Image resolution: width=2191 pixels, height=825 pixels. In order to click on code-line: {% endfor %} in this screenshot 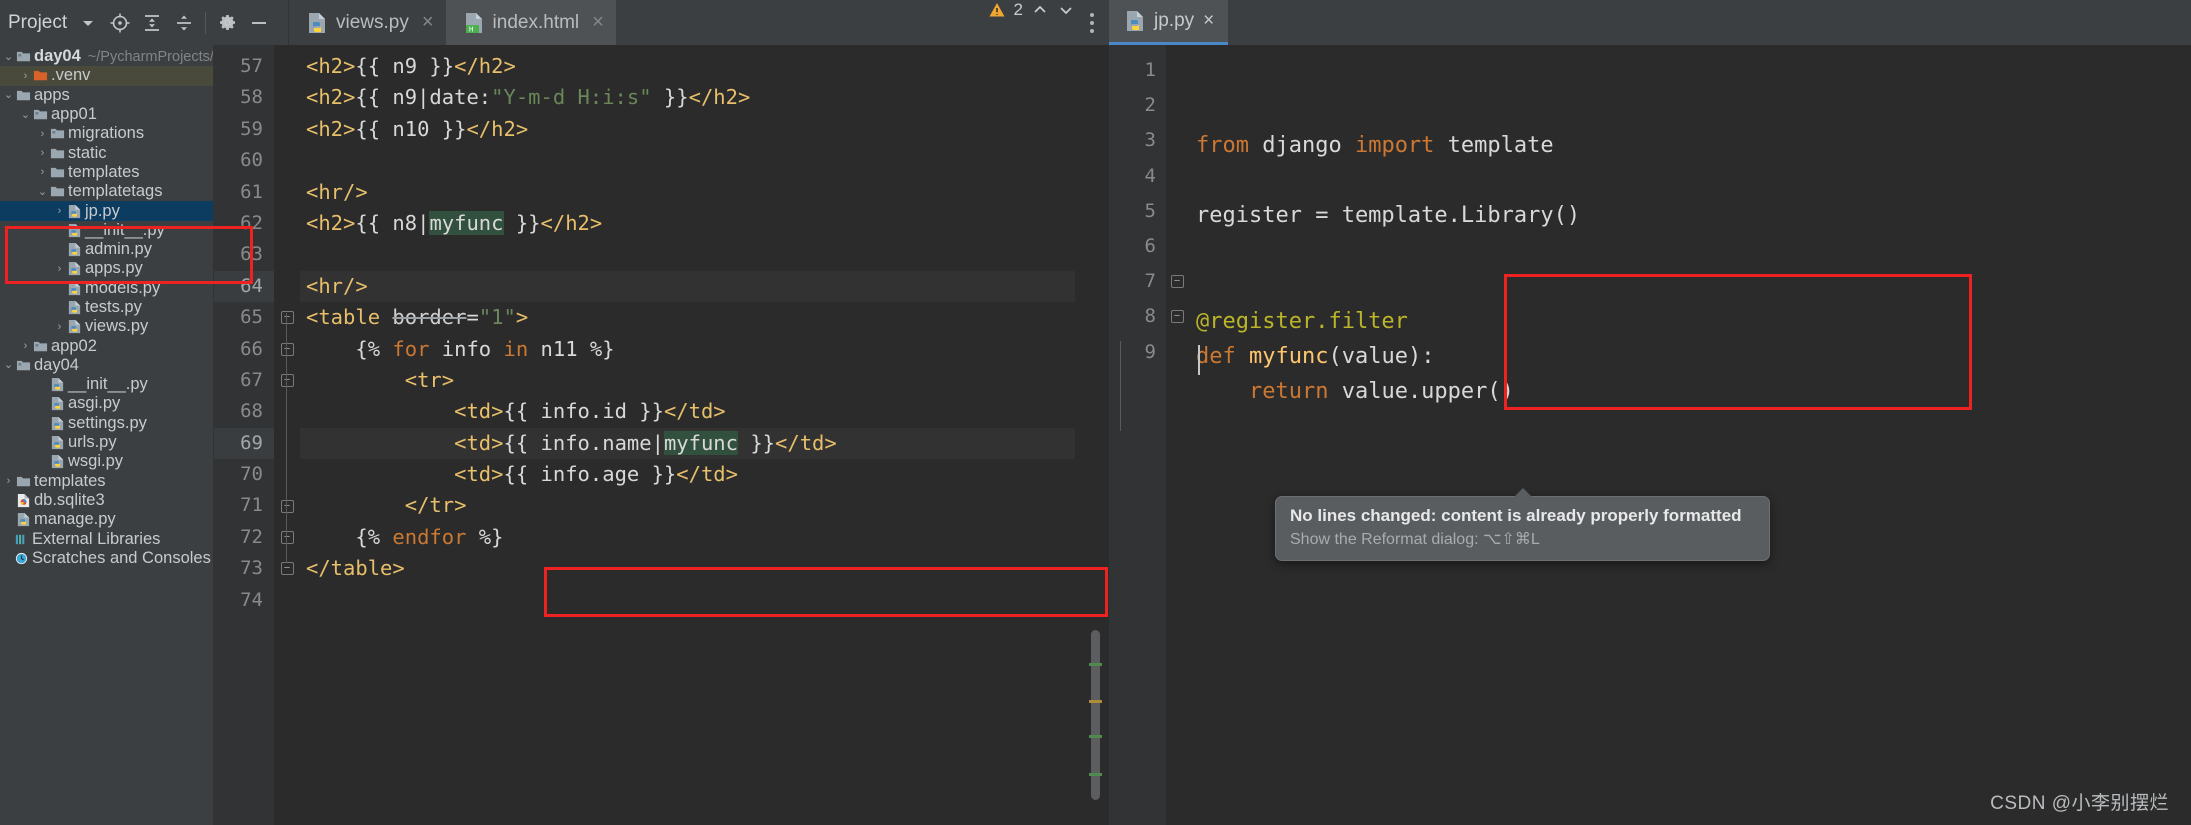, I will do `click(687, 537)`.